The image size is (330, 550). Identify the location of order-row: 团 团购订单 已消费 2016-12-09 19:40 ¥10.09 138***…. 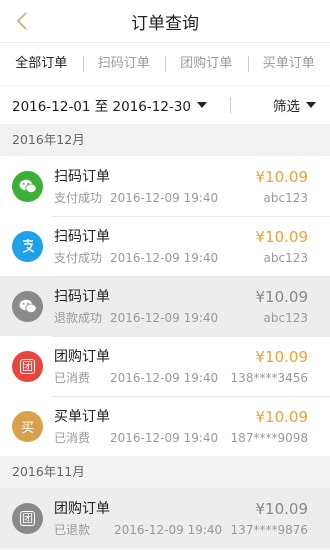
(165, 366).